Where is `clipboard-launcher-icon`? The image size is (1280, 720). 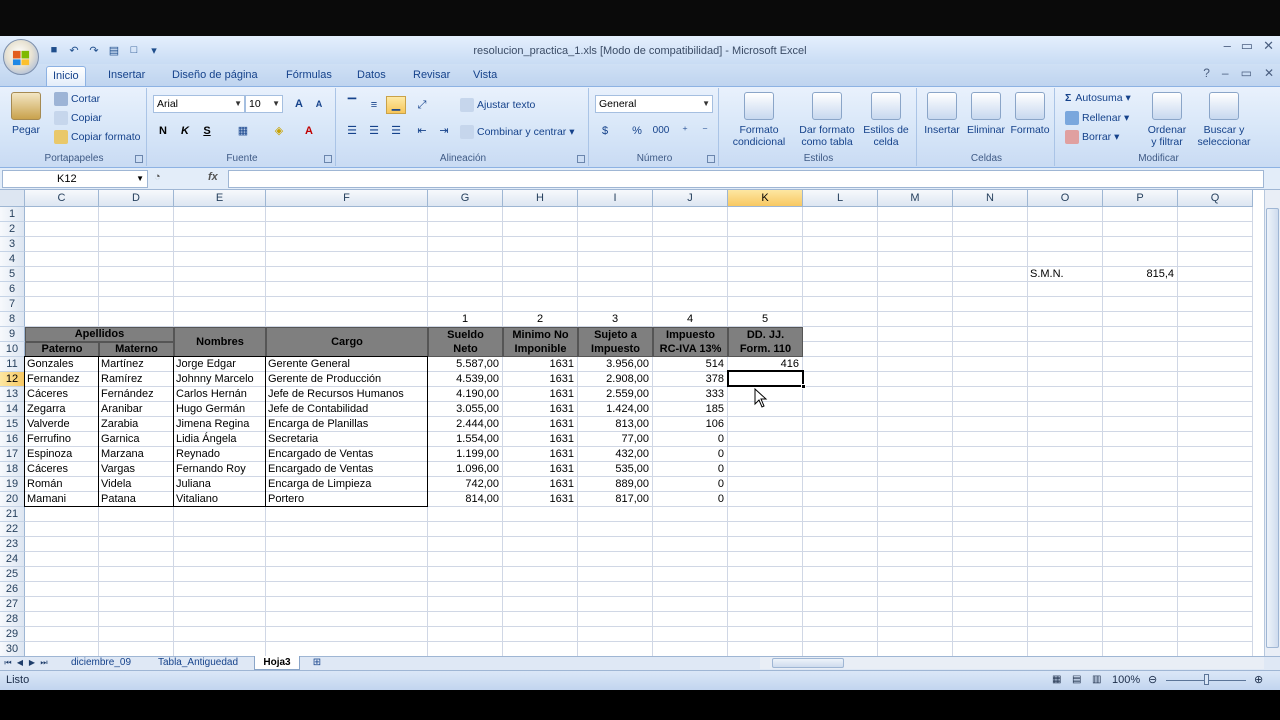 clipboard-launcher-icon is located at coordinates (139, 159).